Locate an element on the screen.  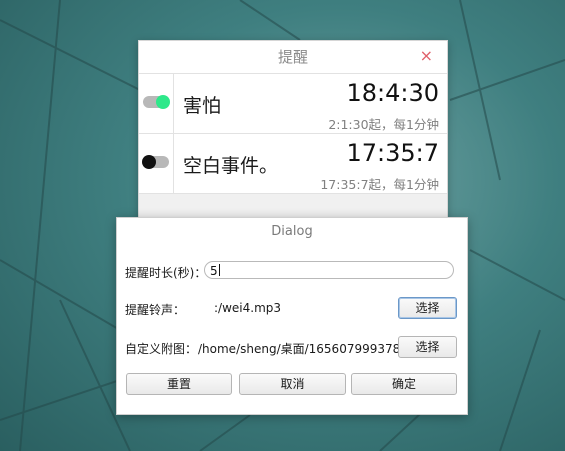
reminder-name: 害怕 is located at coordinates (202, 106).